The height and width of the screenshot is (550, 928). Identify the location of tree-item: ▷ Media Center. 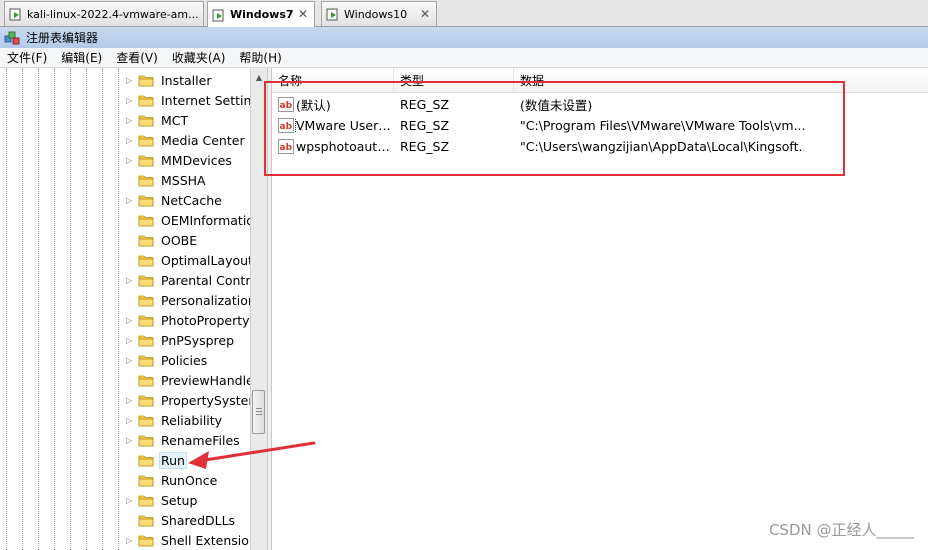
(186, 140).